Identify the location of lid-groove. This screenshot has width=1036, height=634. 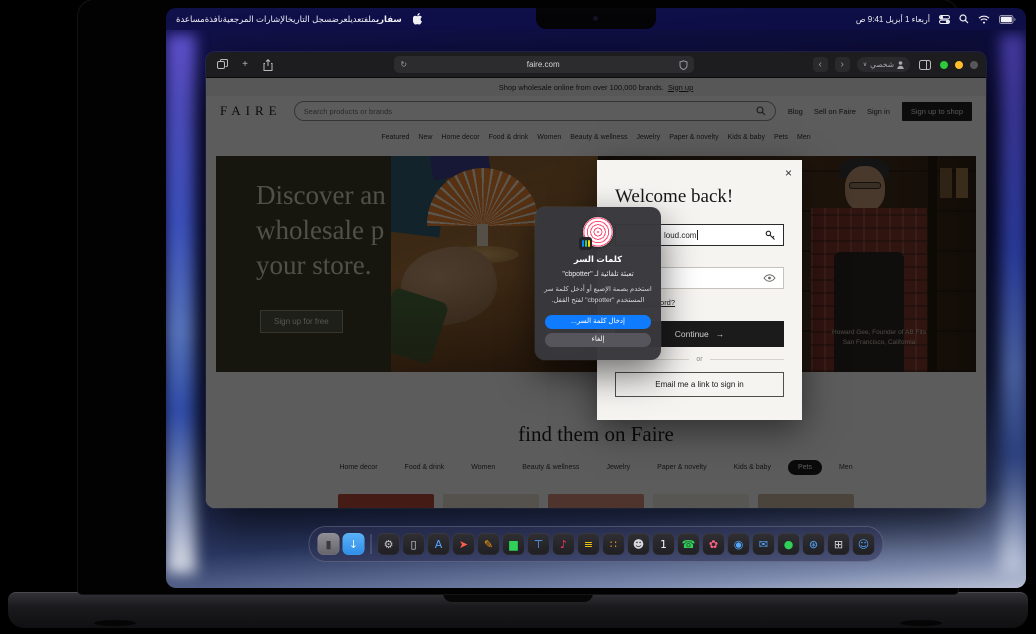
(518, 597).